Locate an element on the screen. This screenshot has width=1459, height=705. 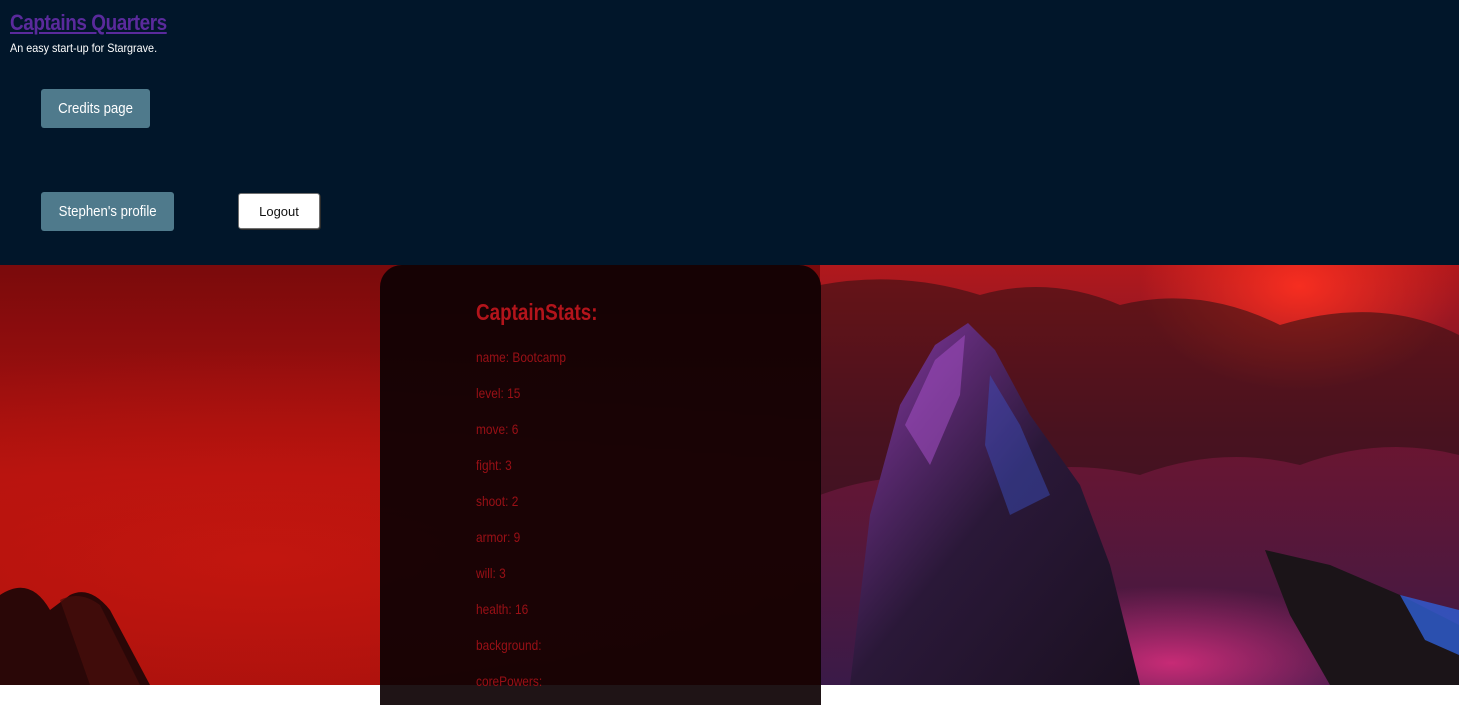
stat-armor: armor: 9 is located at coordinates (498, 537).